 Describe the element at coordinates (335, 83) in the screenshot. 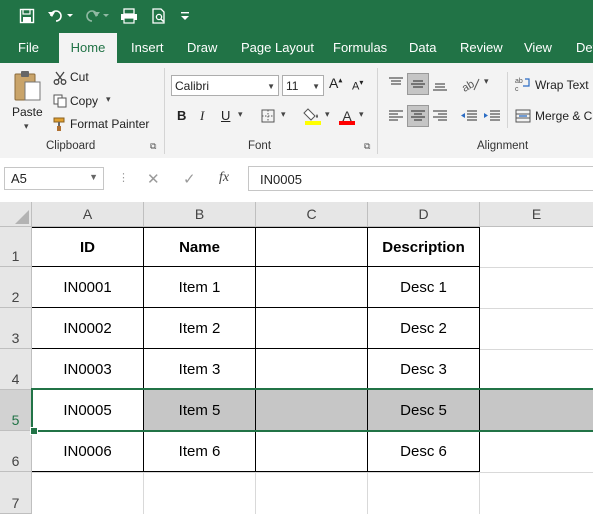

I see `grow-font-icon: A▴` at that location.